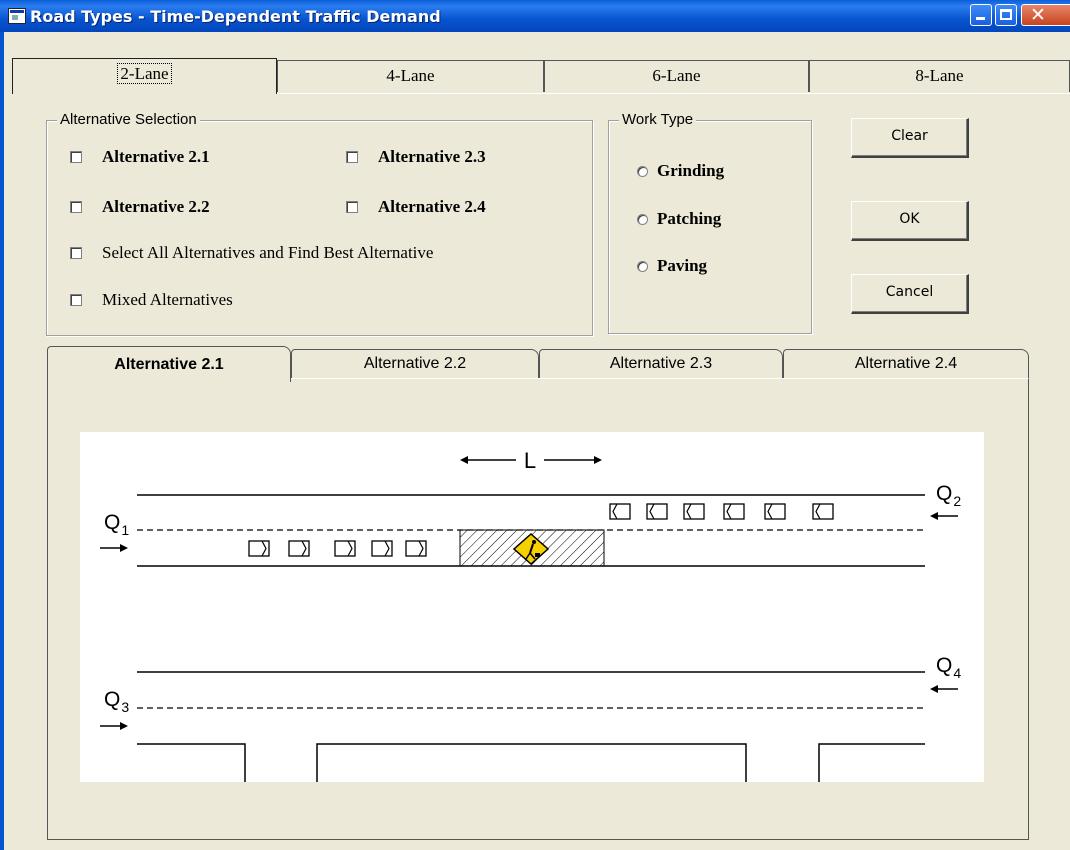  What do you see at coordinates (691, 170) in the screenshot?
I see `radio-label: Grinding` at bounding box center [691, 170].